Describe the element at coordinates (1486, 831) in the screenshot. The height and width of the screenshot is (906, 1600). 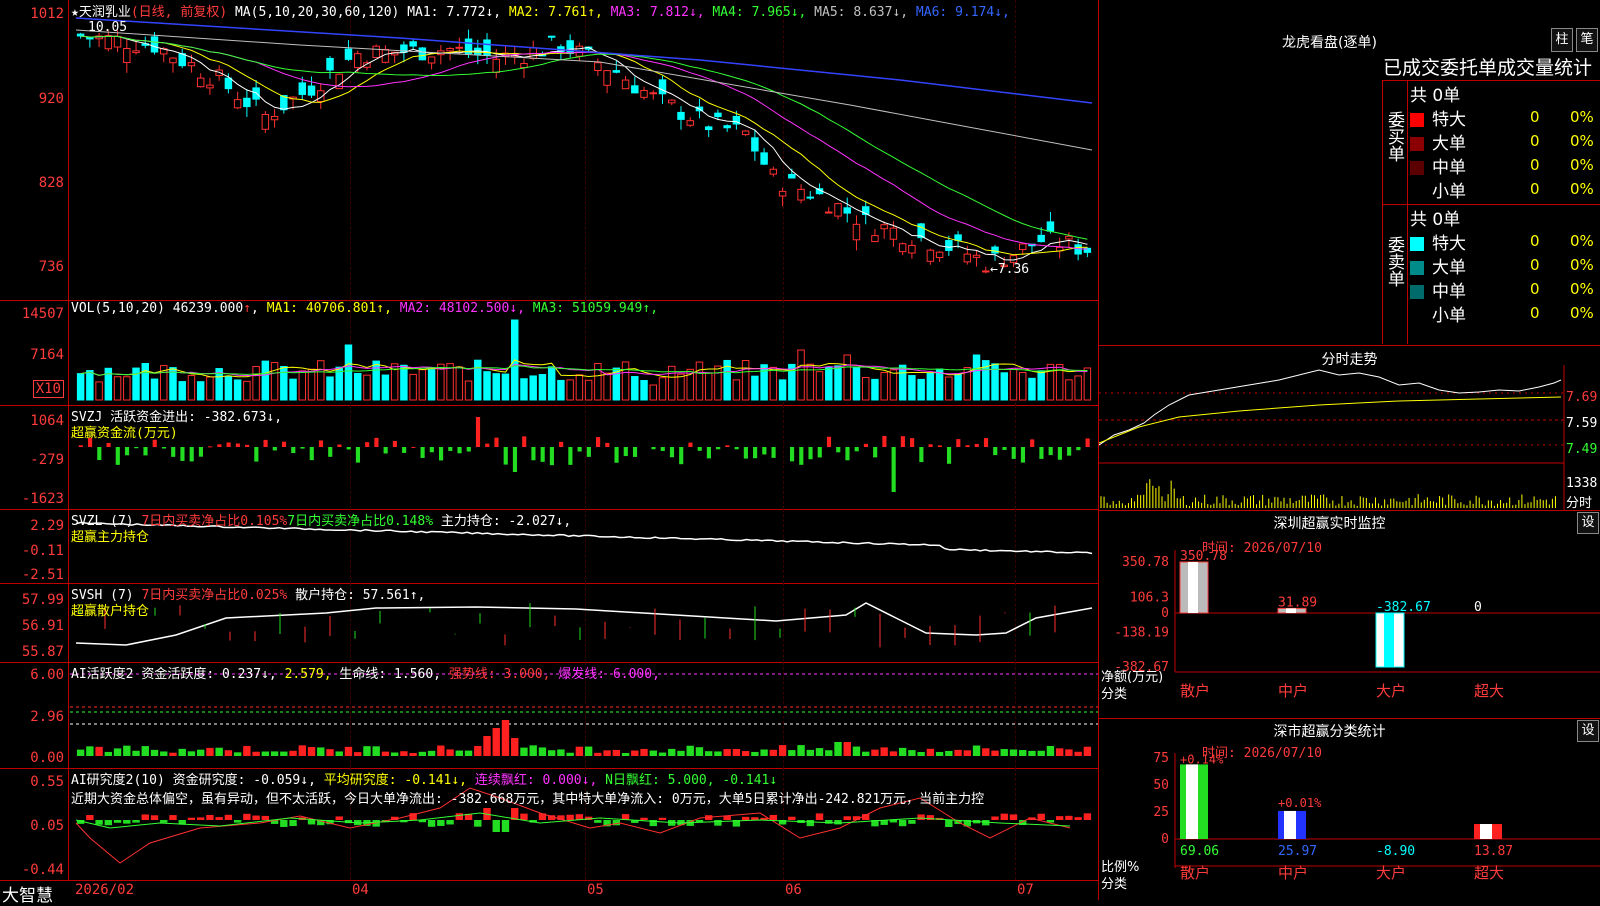
I see `ratio-bar-highlight` at that location.